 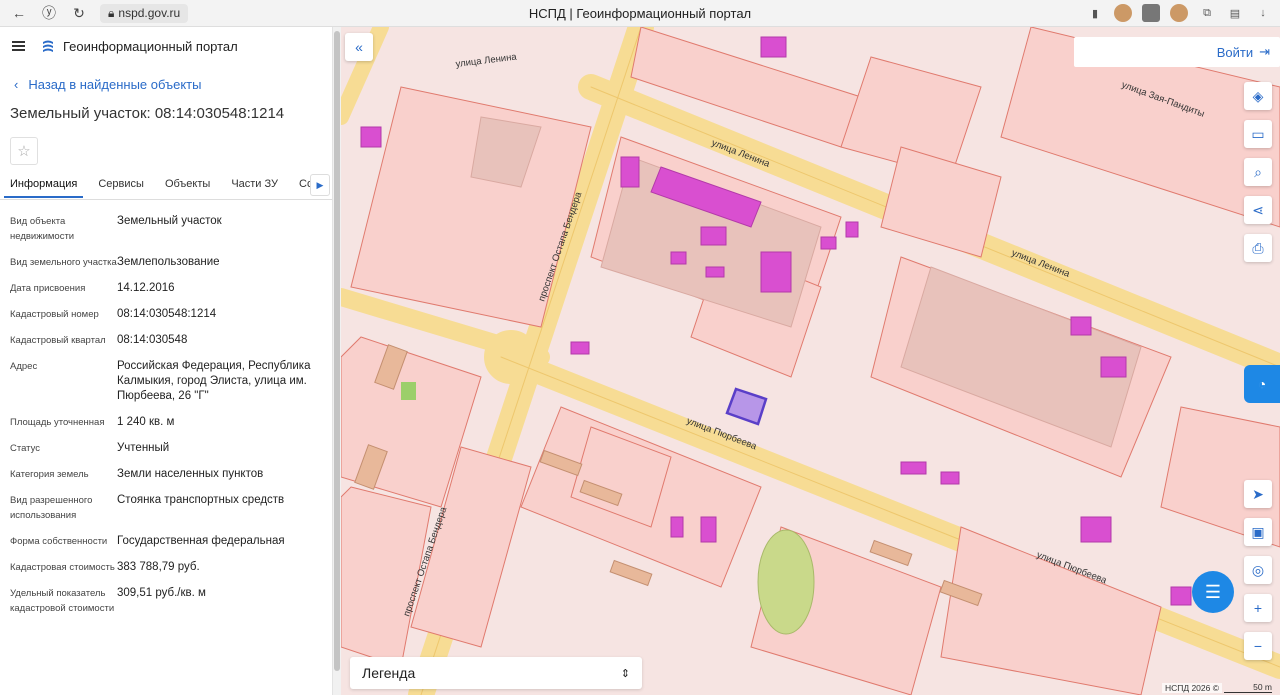 What do you see at coordinates (115, 84) in the screenshot?
I see `back-label: Назад в найденные объекты` at bounding box center [115, 84].